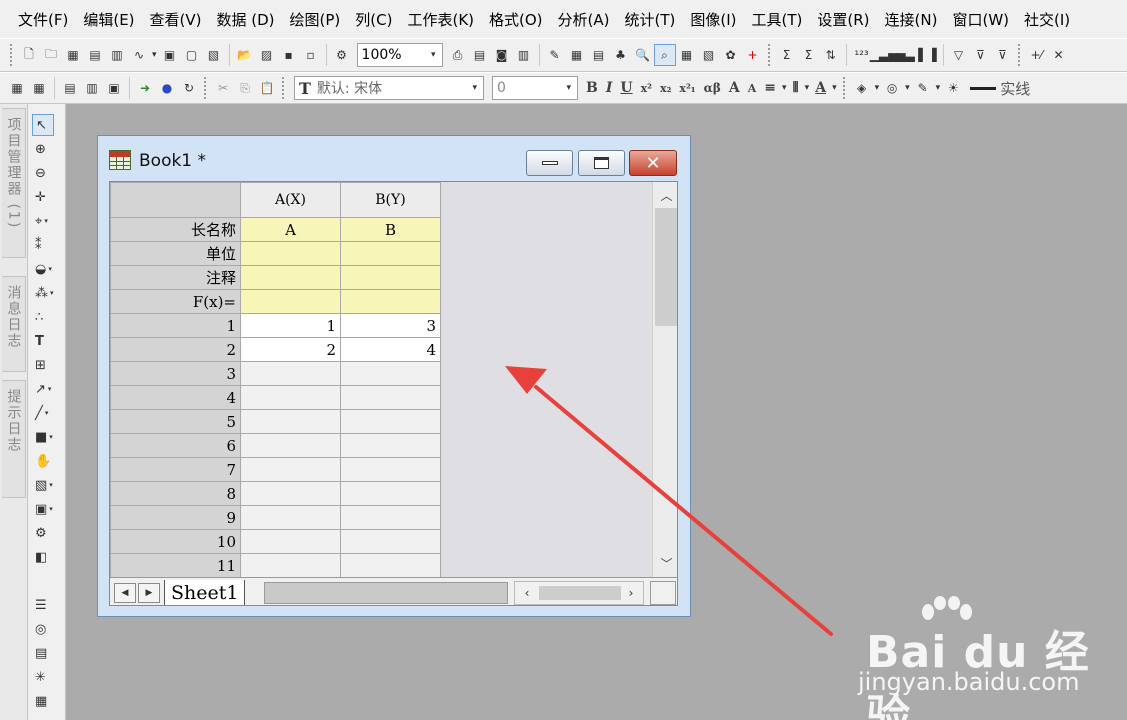 Image resolution: width=1127 pixels, height=720 pixels. What do you see at coordinates (631, 593) in the screenshot?
I see `scroll-right-icon: ›` at bounding box center [631, 593].